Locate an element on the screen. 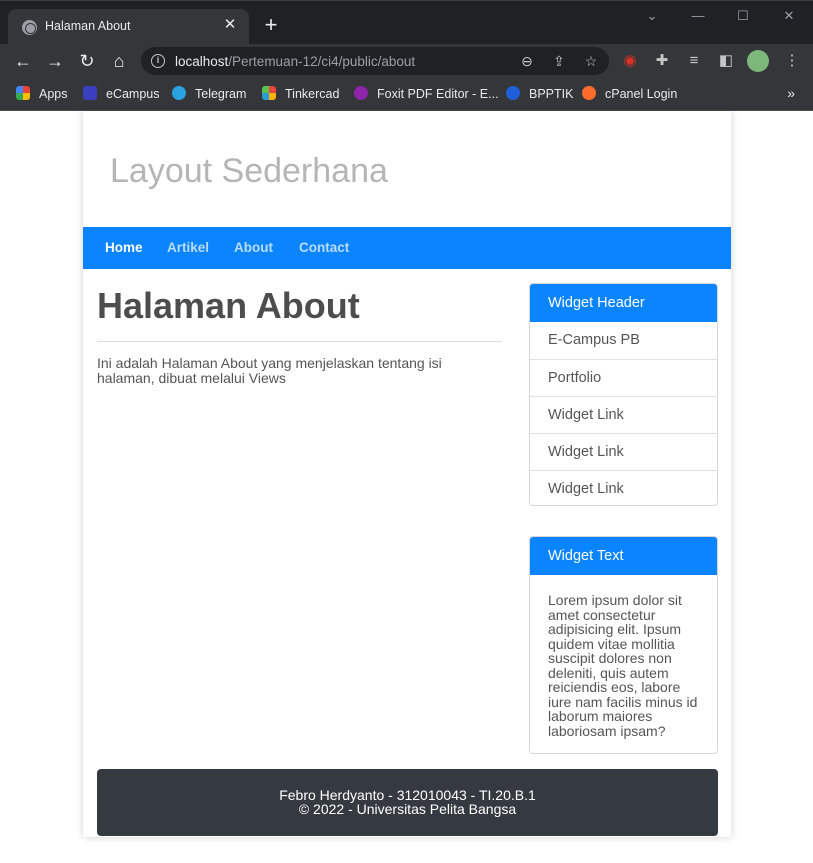  media-control-icon: ≡ is located at coordinates (694, 61).